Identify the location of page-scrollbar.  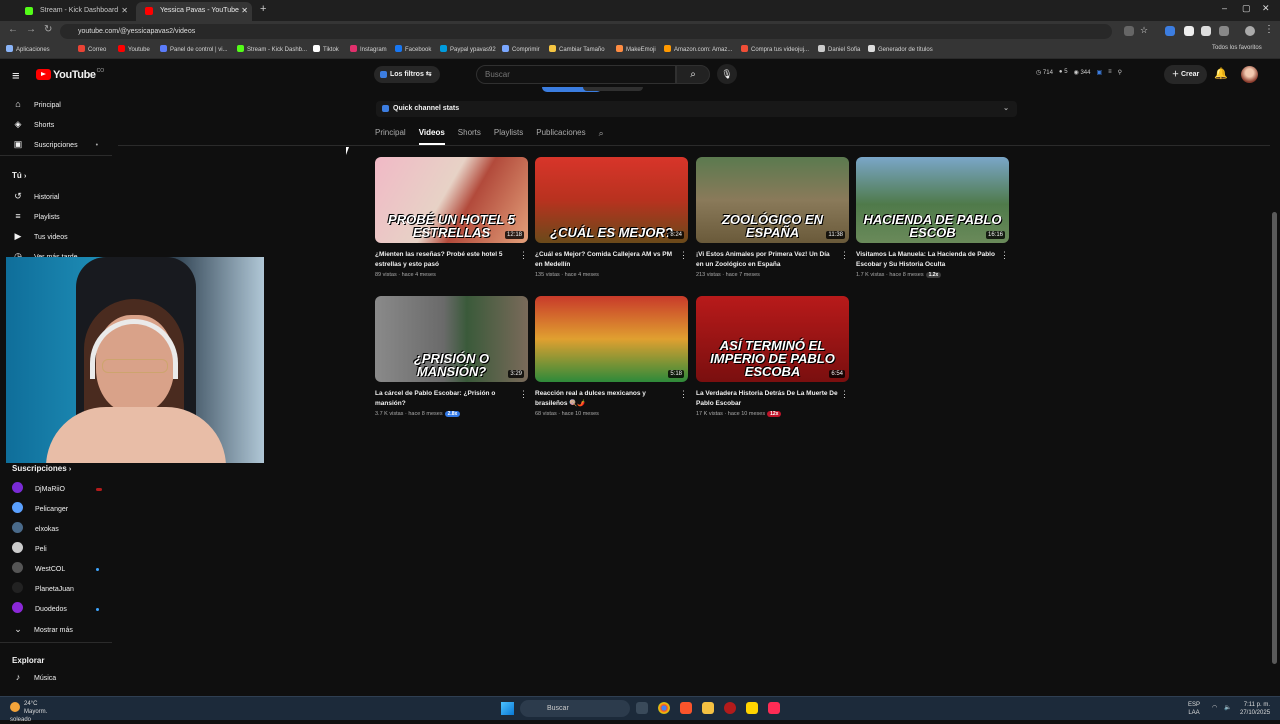
(1274, 438).